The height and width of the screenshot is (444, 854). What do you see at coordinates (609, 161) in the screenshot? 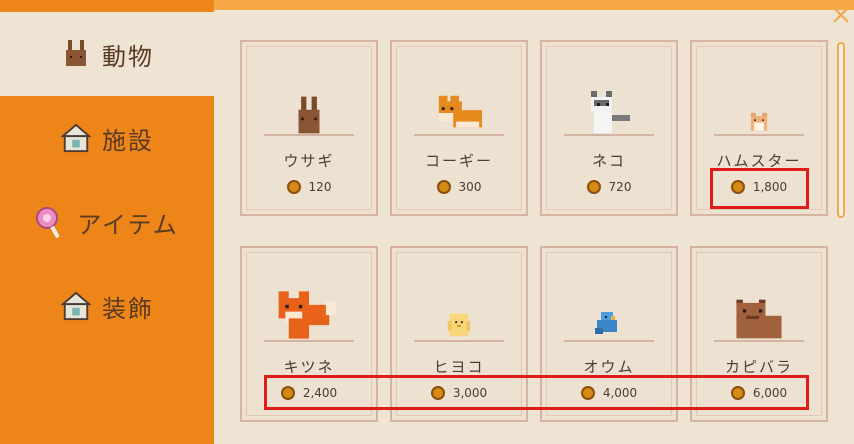
I see `item-name: ネコ` at bounding box center [609, 161].